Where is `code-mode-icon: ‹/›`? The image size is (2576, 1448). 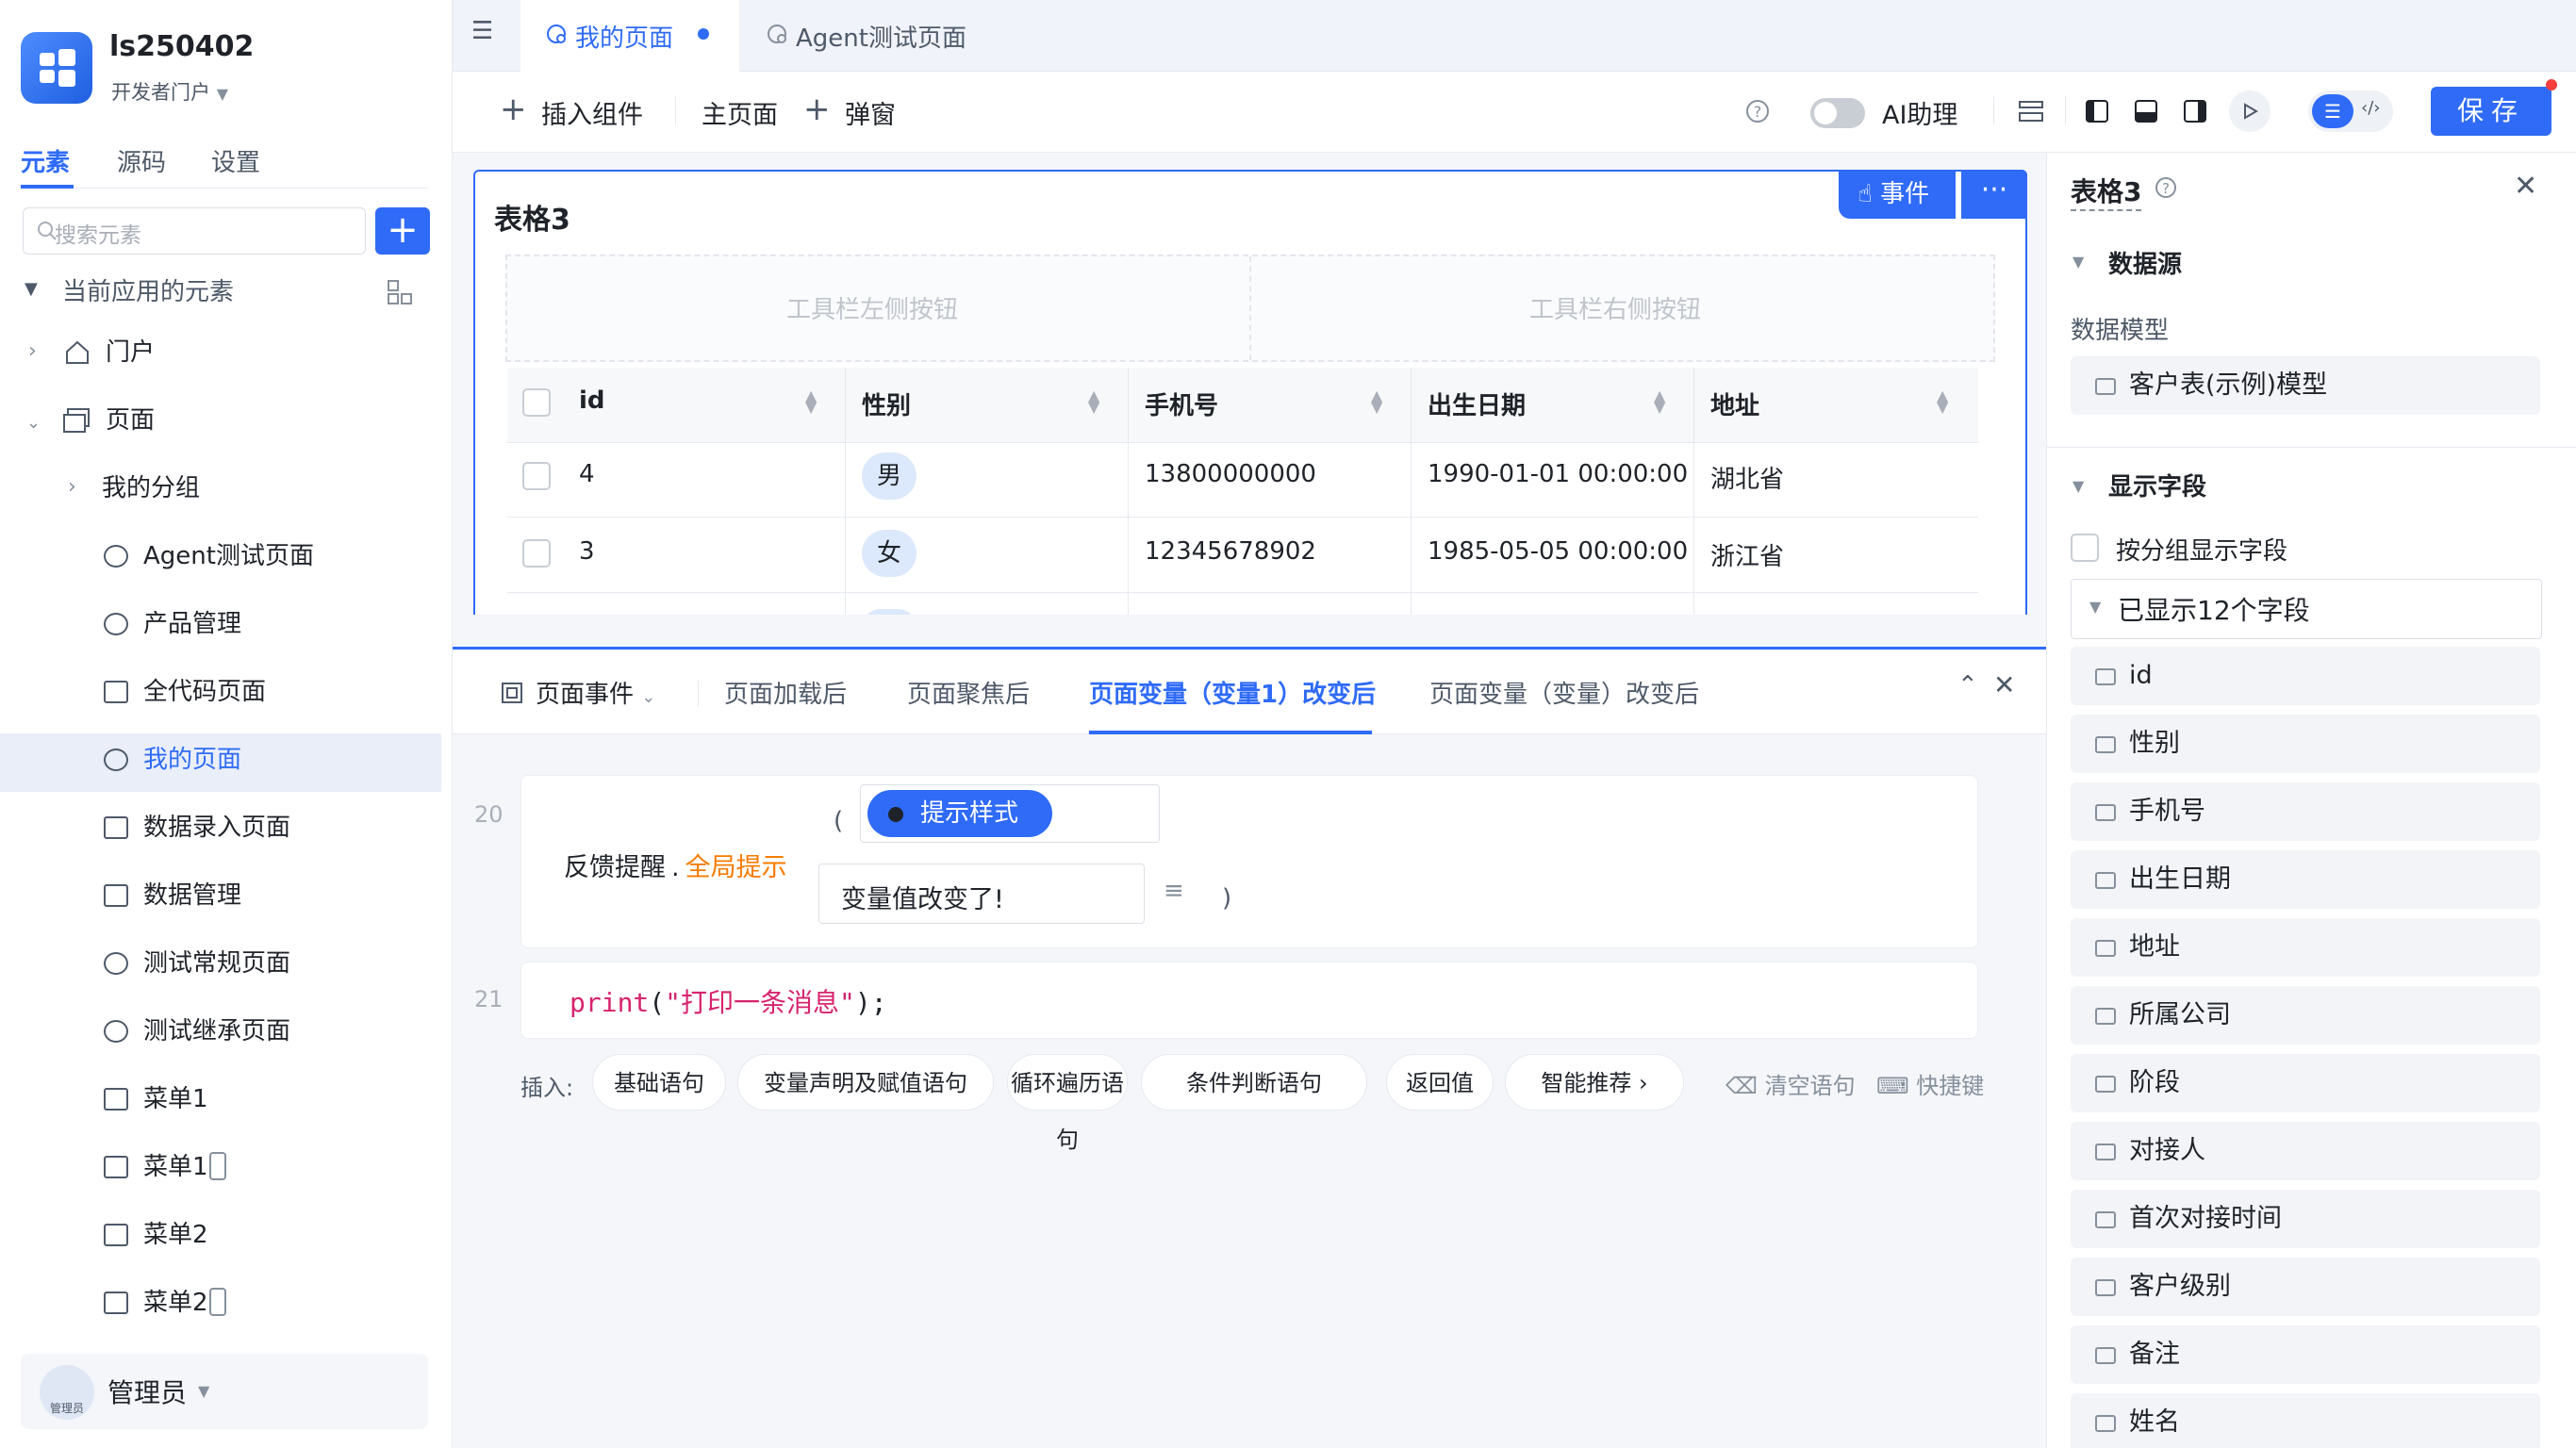 code-mode-icon: ‹/› is located at coordinates (2370, 108).